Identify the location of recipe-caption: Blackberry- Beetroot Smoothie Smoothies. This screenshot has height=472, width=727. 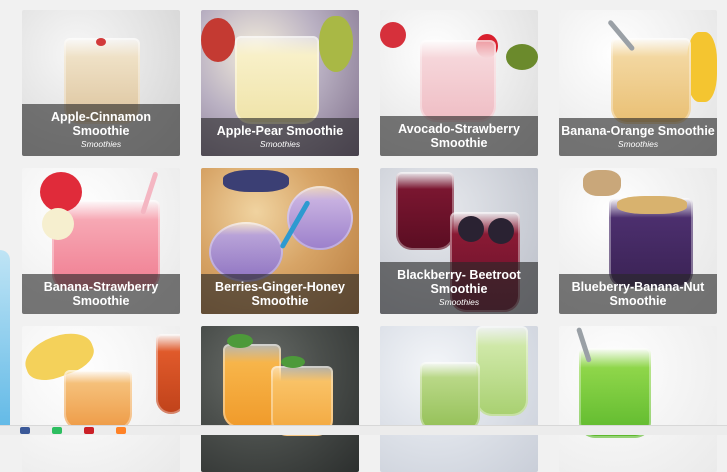
(459, 288).